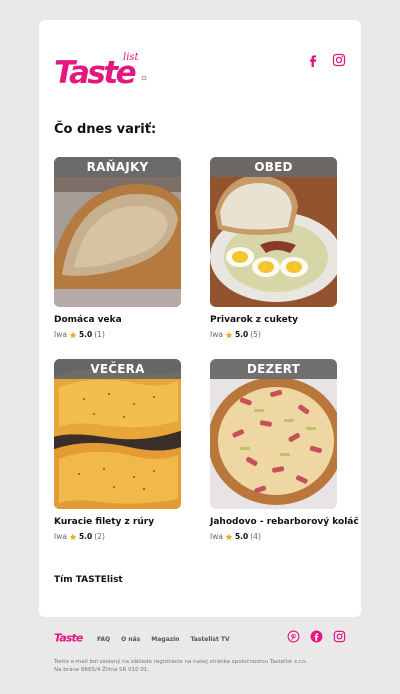 The width and height of the screenshot is (400, 694). Describe the element at coordinates (273, 320) in the screenshot. I see `recipe-title: Privarok z cukety` at that location.